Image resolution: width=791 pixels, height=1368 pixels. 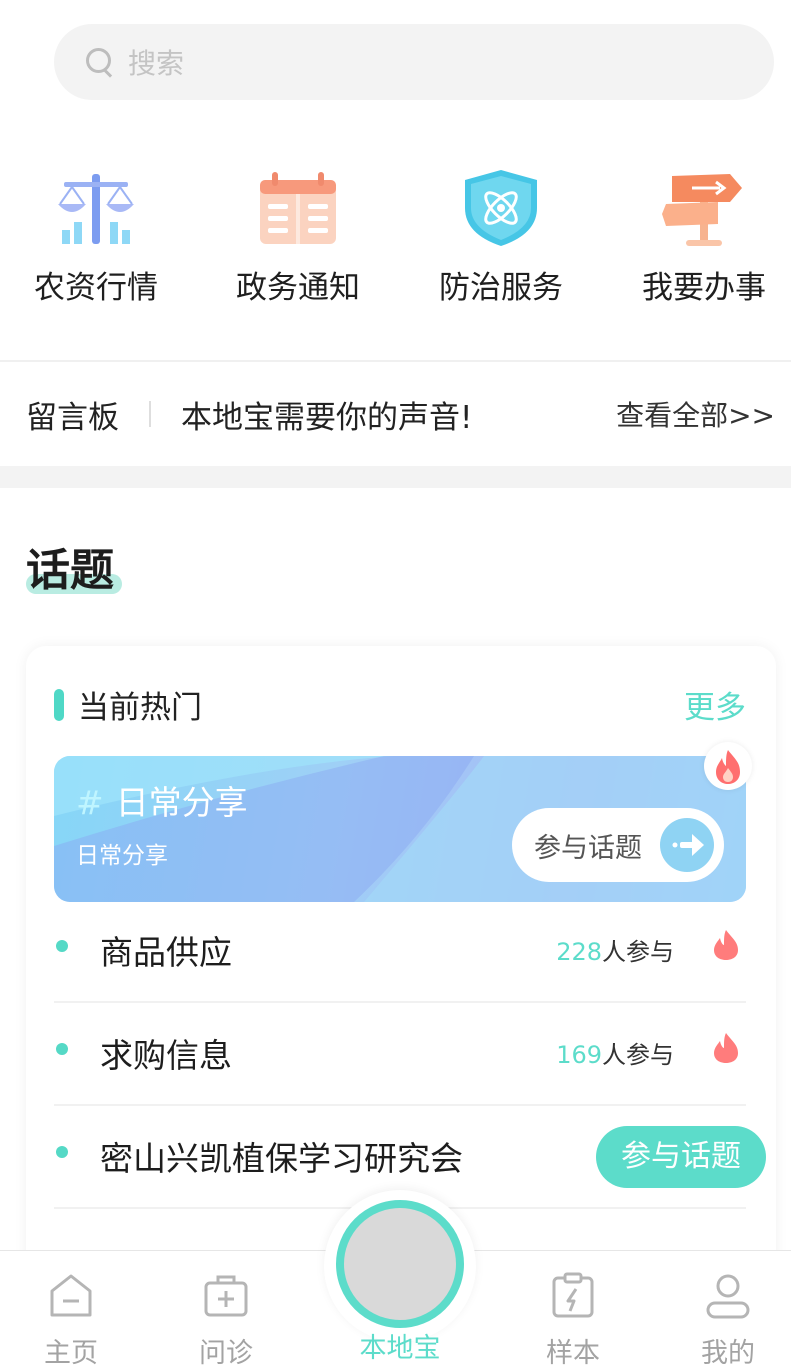 I want to click on board-message: 本地宝需要你的声音!, so click(x=327, y=417).